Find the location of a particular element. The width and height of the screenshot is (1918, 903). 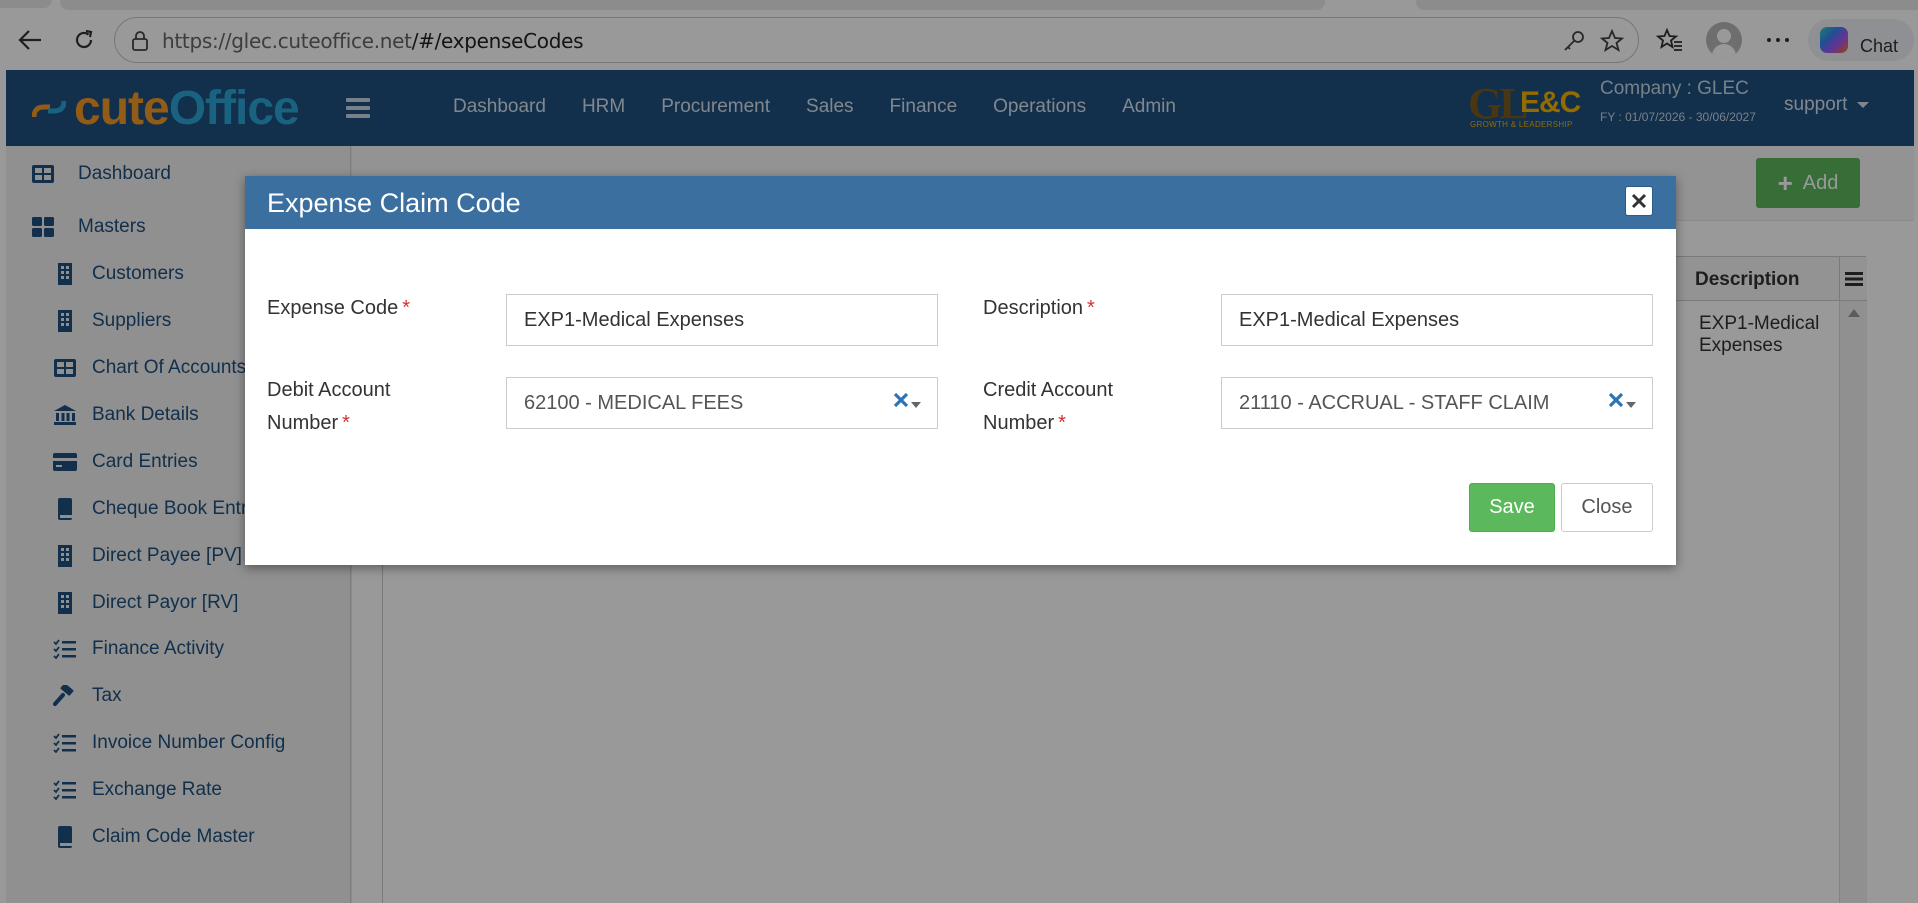

description-label: Description * is located at coordinates (1039, 308).